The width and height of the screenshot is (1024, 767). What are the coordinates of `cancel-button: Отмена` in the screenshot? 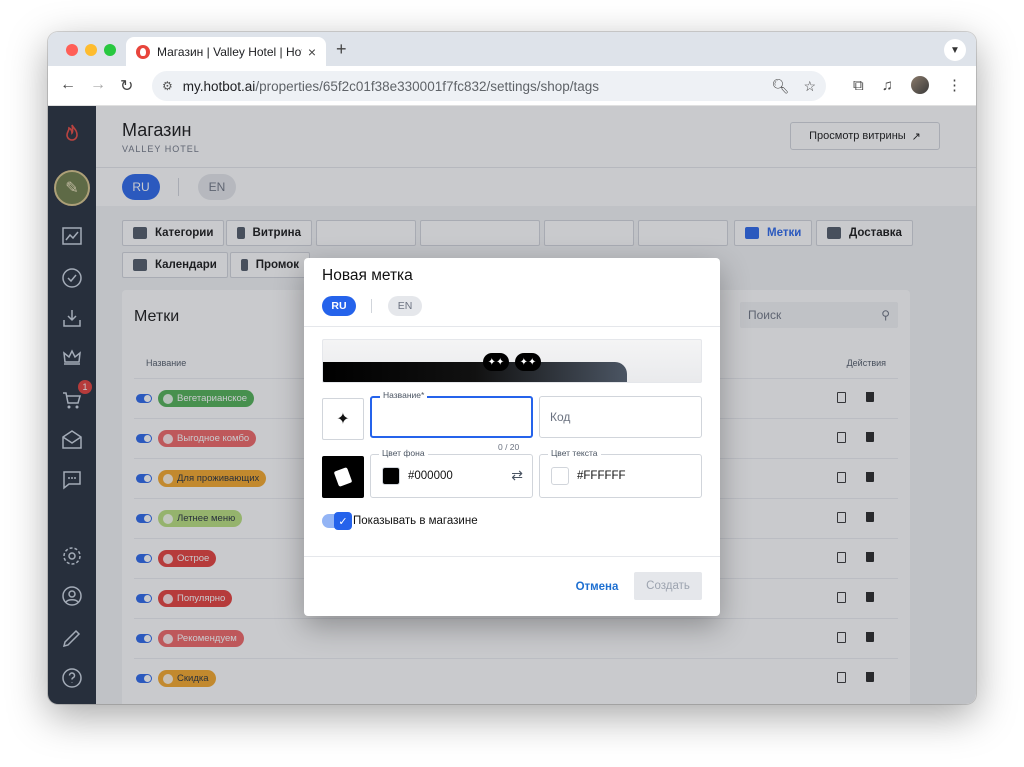 It's located at (597, 587).